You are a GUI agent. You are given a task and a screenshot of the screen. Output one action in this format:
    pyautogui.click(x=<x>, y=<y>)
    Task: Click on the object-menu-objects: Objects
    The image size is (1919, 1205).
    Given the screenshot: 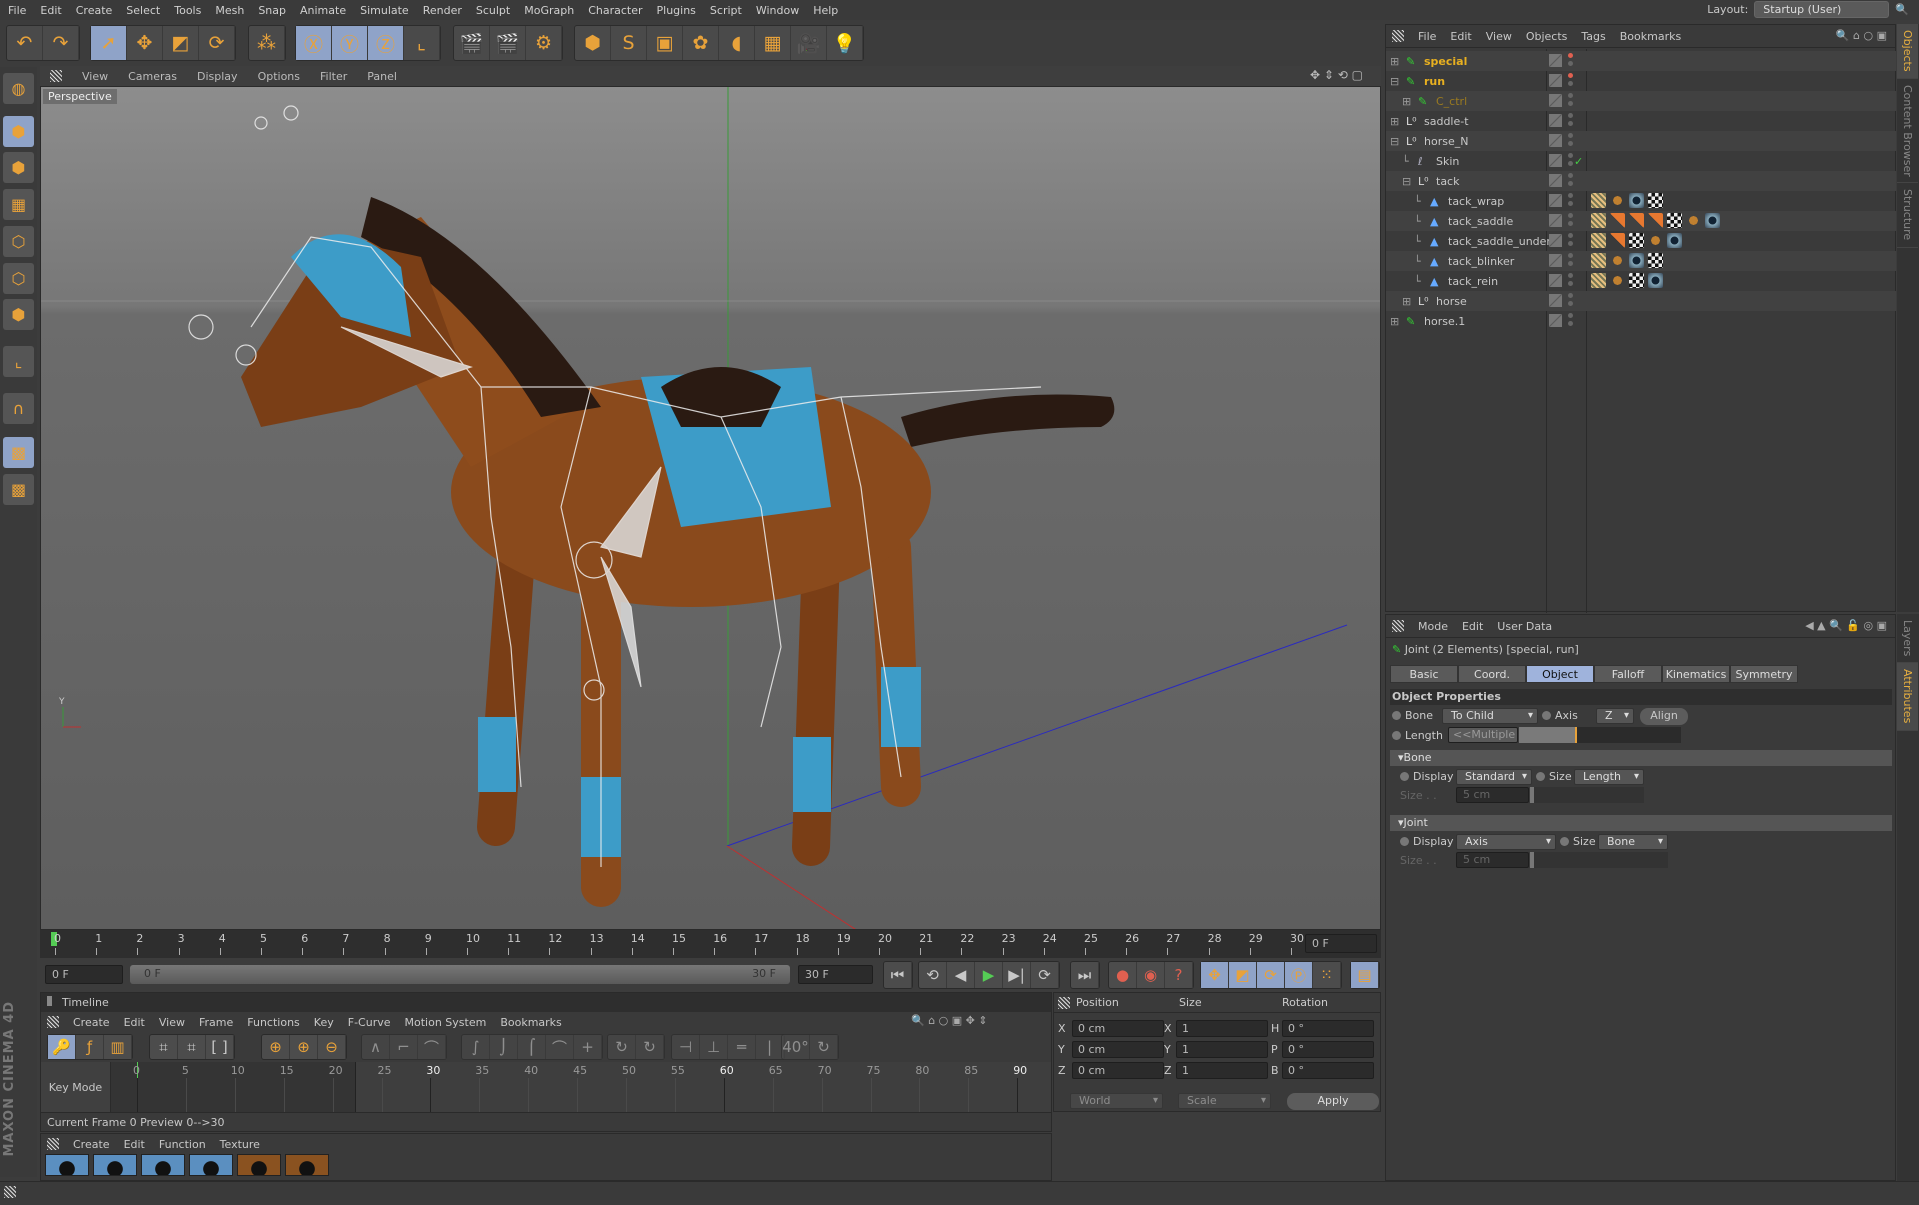 What is the action you would take?
    pyautogui.click(x=1547, y=36)
    